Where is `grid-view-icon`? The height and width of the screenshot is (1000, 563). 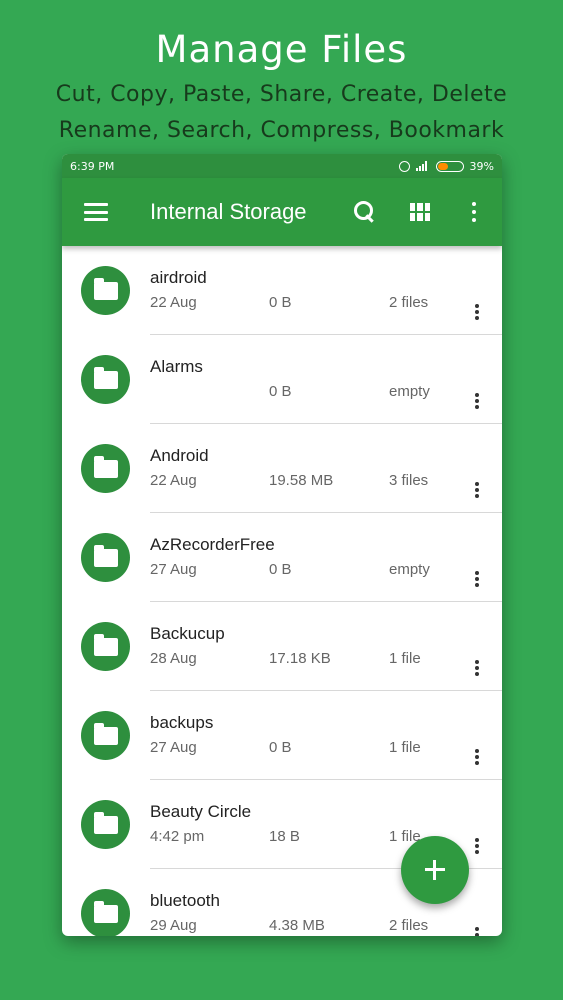
grid-view-icon is located at coordinates (420, 212).